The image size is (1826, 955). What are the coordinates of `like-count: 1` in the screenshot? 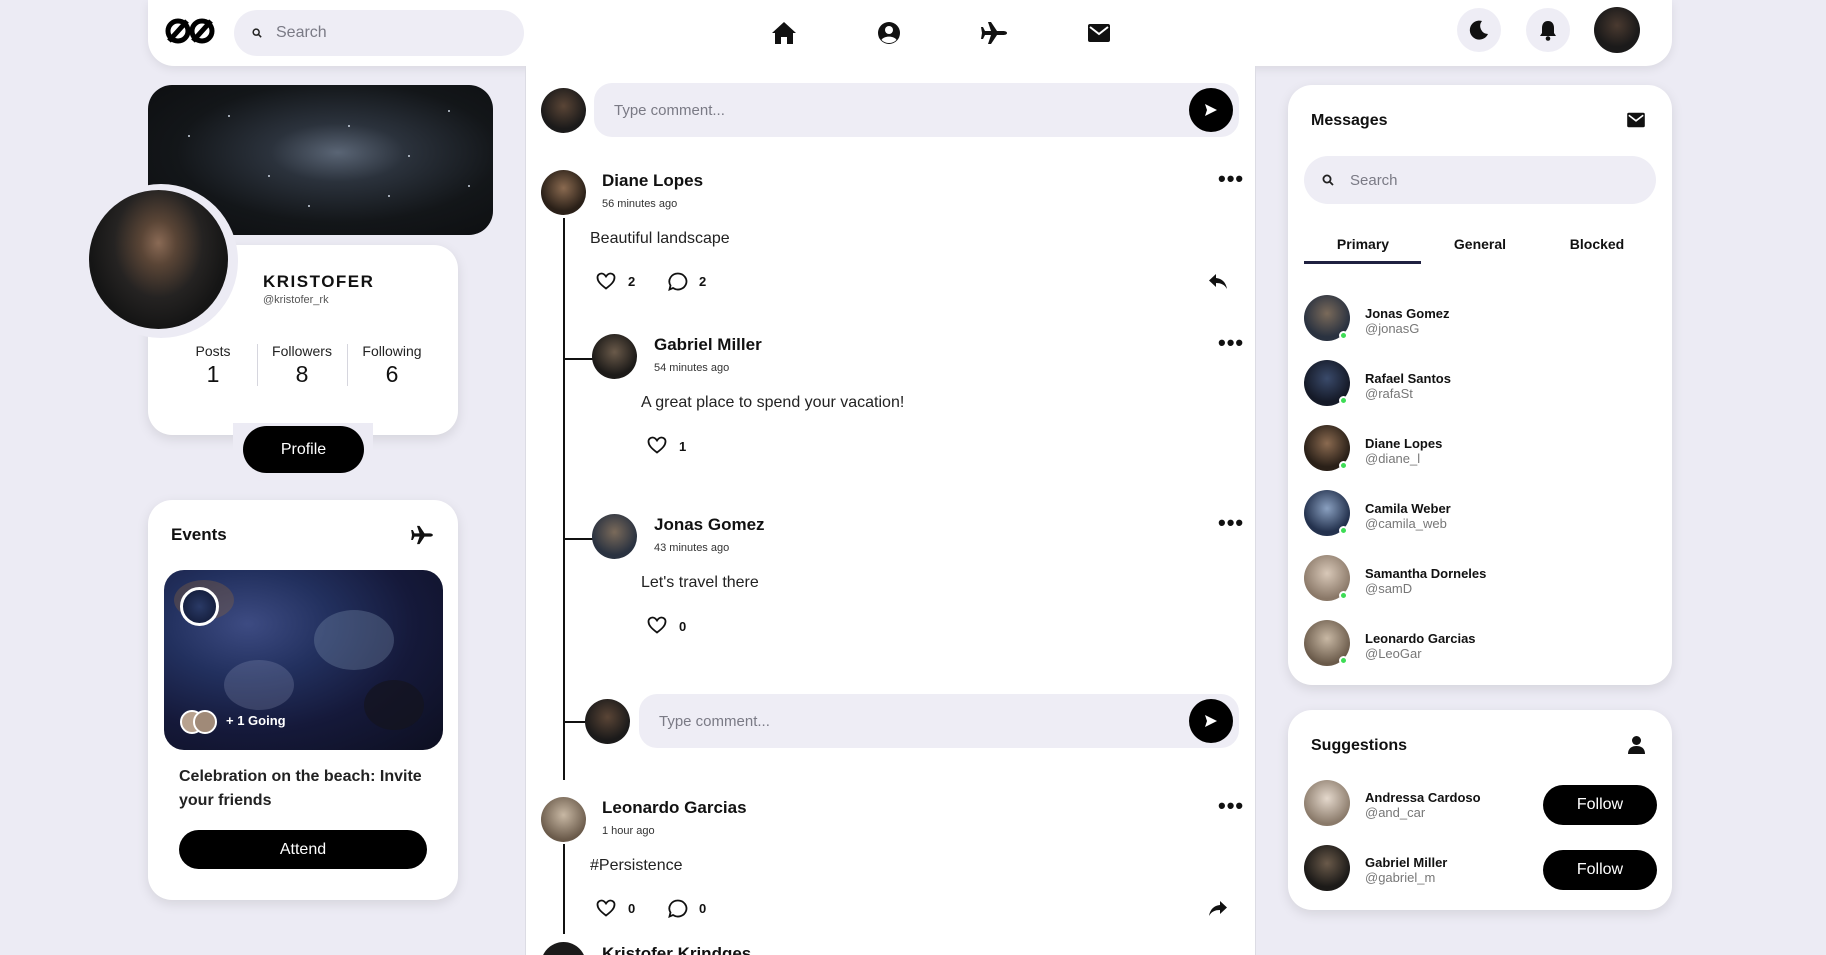 It's located at (683, 446).